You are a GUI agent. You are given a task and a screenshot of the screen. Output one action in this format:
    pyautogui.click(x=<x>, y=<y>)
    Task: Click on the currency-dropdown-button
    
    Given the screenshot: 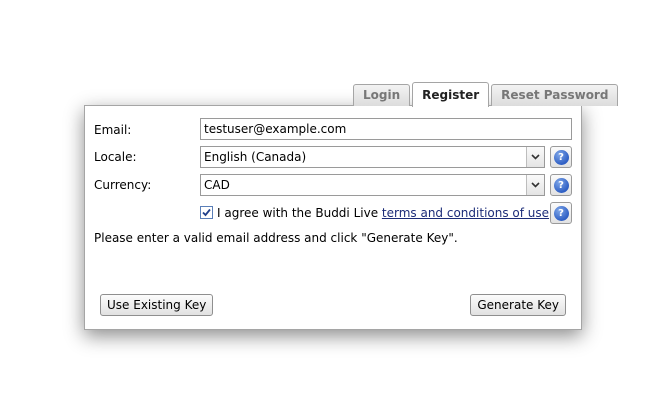 What is the action you would take?
    pyautogui.click(x=535, y=185)
    